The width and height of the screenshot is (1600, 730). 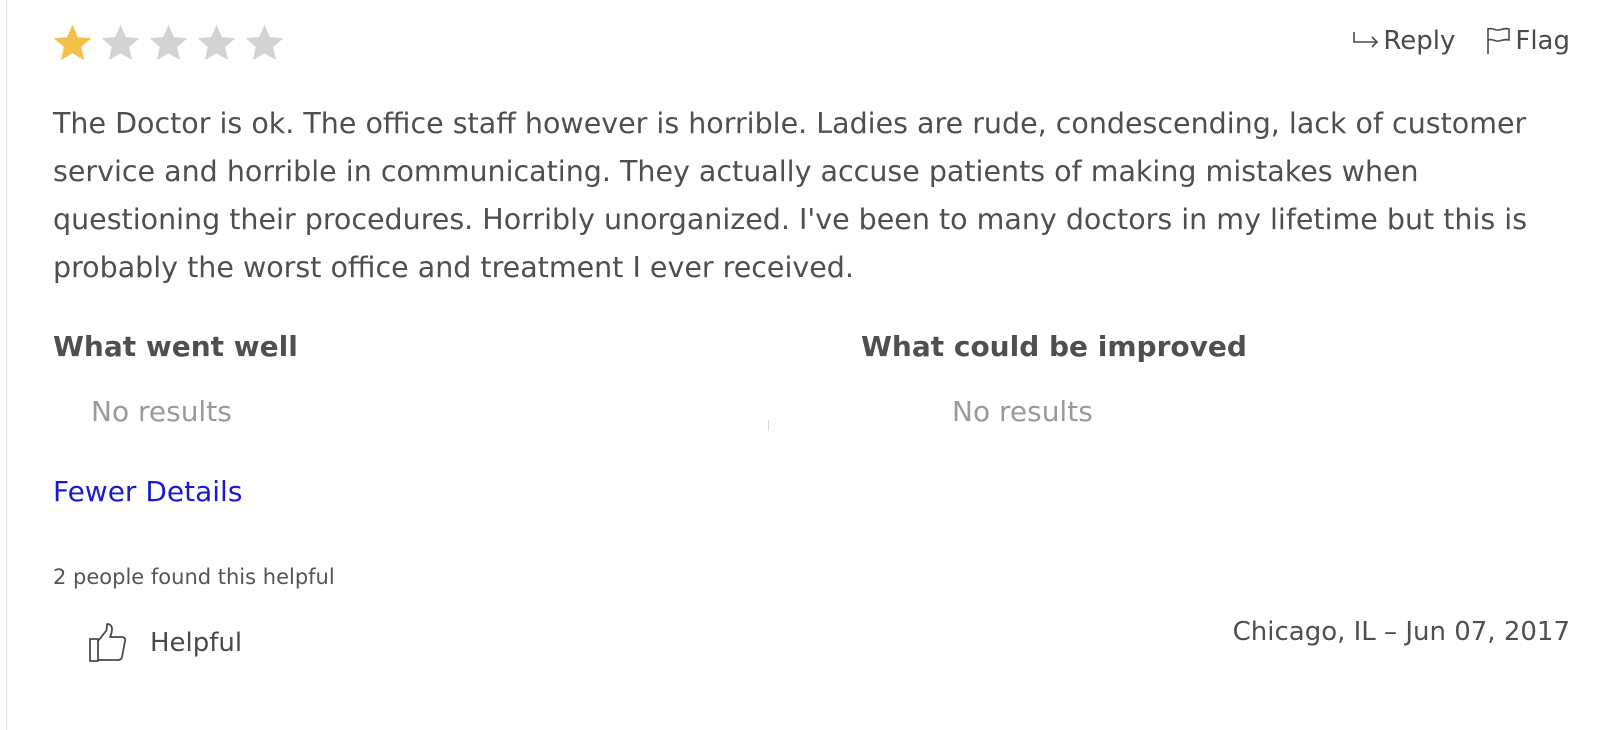 I want to click on card-left-border, so click(x=6, y=365).